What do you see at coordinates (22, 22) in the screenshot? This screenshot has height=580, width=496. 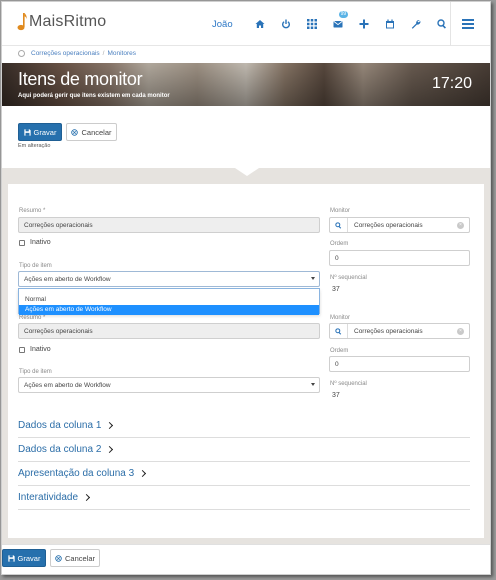 I see `music-note-icon` at bounding box center [22, 22].